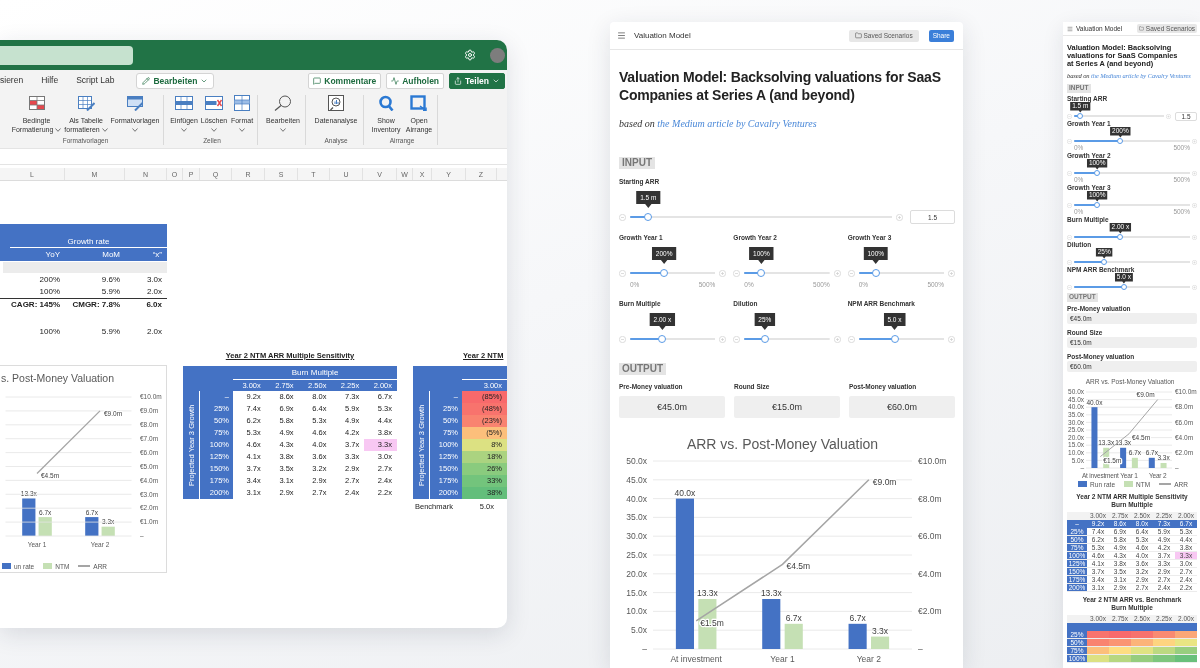  Describe the element at coordinates (497, 55) in the screenshot. I see `avatar` at that location.